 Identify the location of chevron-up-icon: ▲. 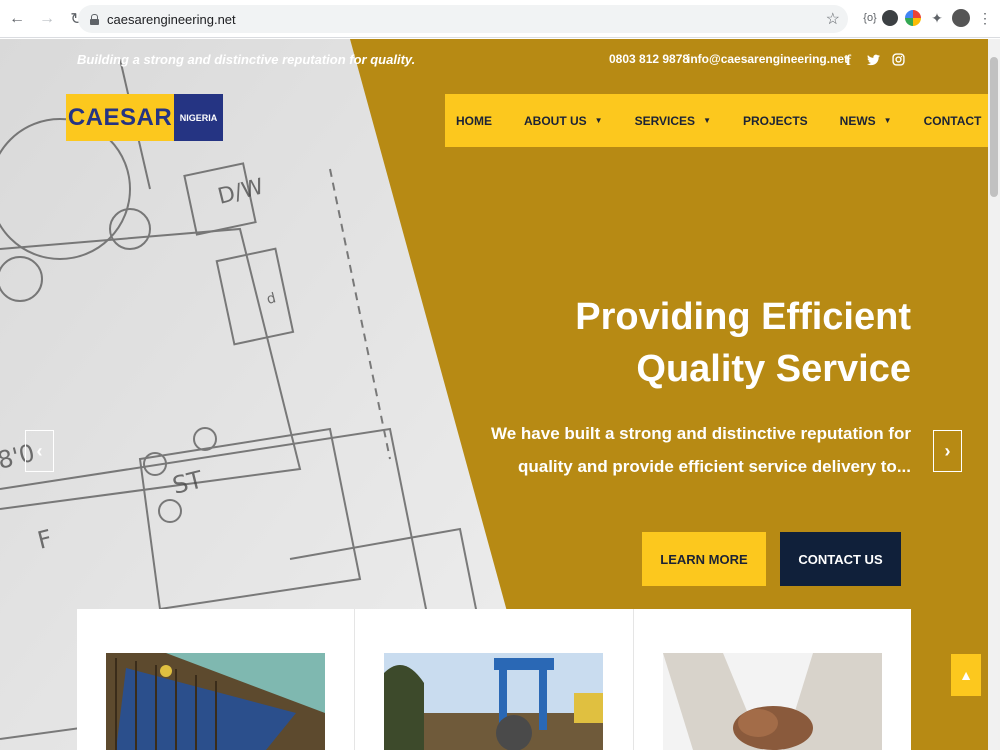
(966, 675).